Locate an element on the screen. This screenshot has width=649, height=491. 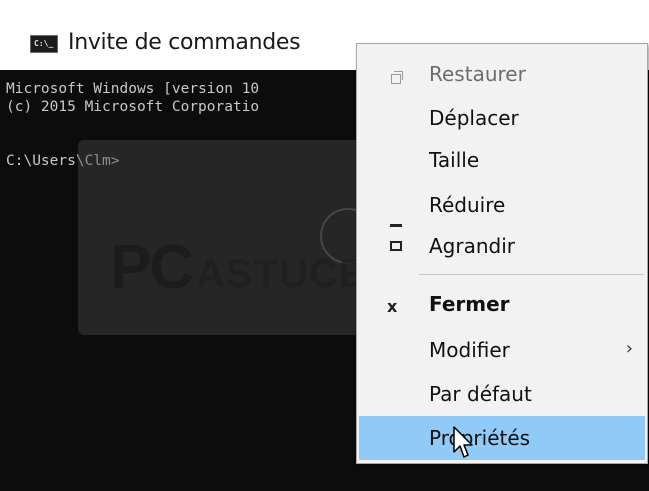
menu-item-modifier: Modifier › is located at coordinates (502, 350).